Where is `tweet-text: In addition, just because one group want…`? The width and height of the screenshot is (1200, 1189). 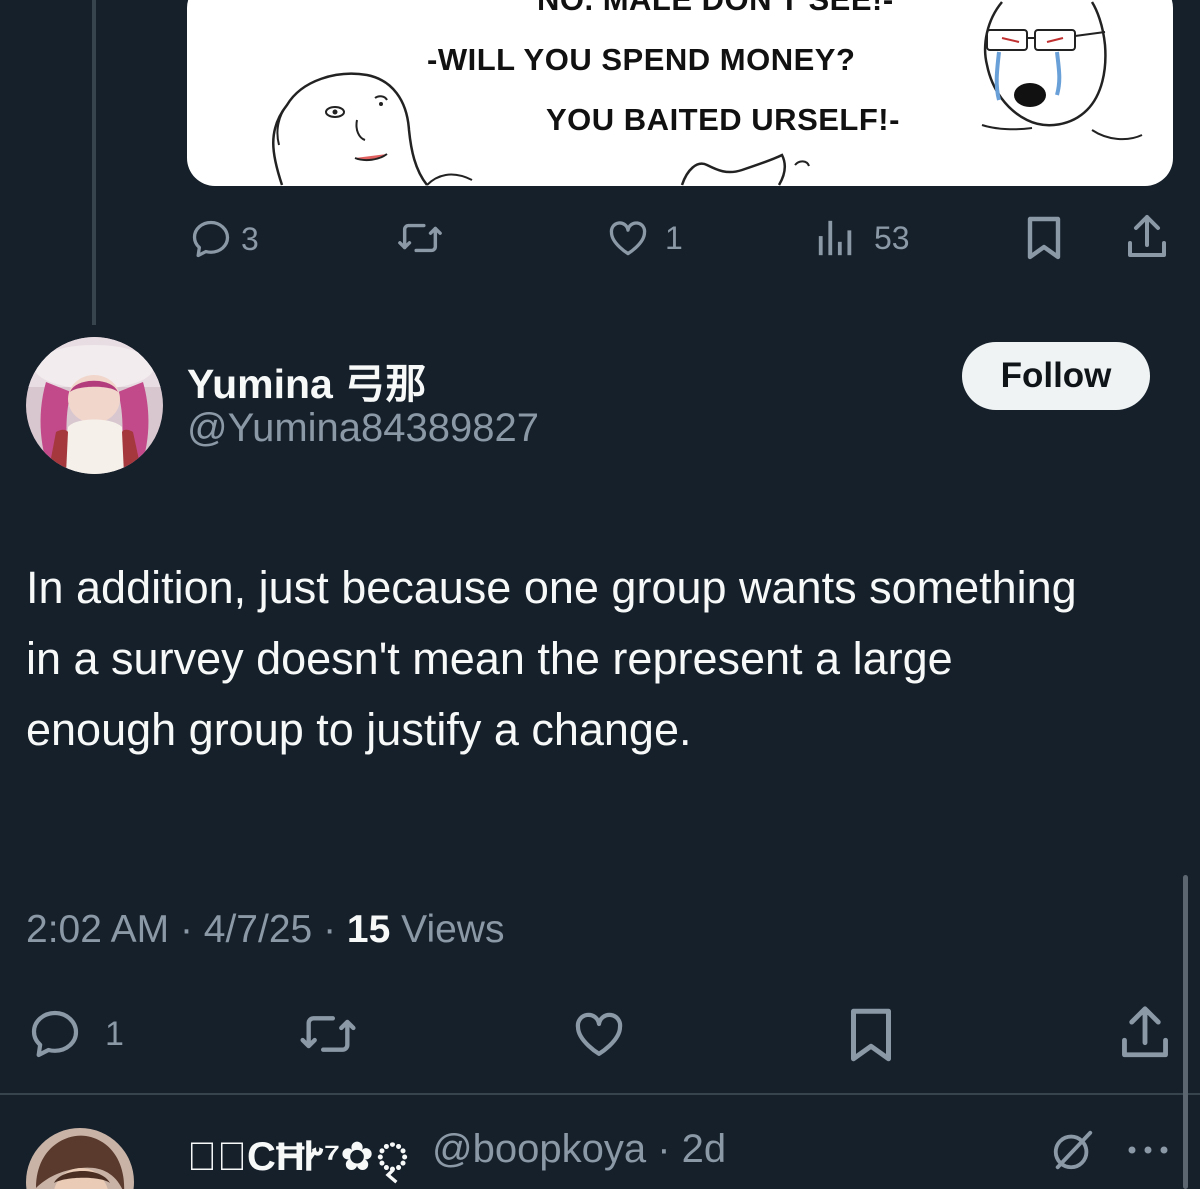
tweet-text: In addition, just because one group want… is located at coordinates (551, 658).